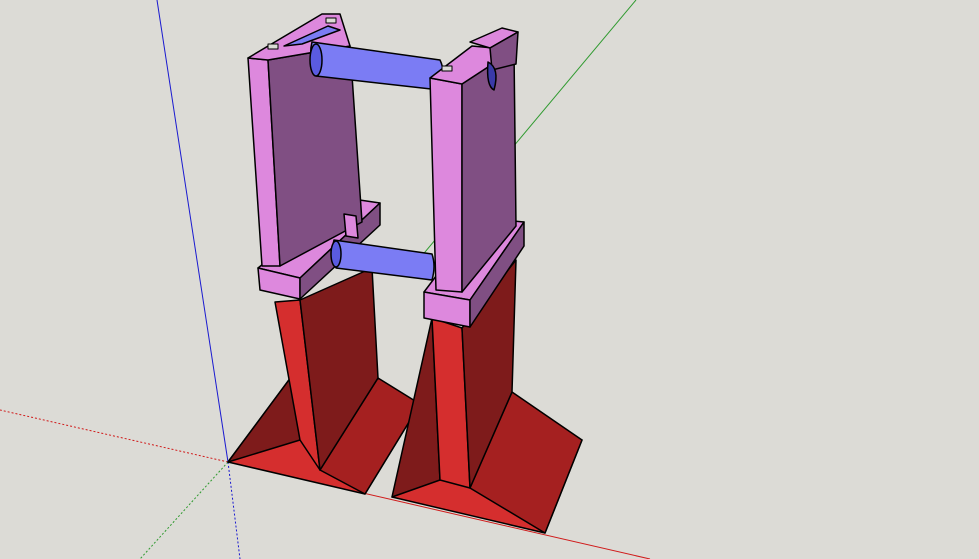  Describe the element at coordinates (192, 231) in the screenshot. I see `blue-axis` at that location.